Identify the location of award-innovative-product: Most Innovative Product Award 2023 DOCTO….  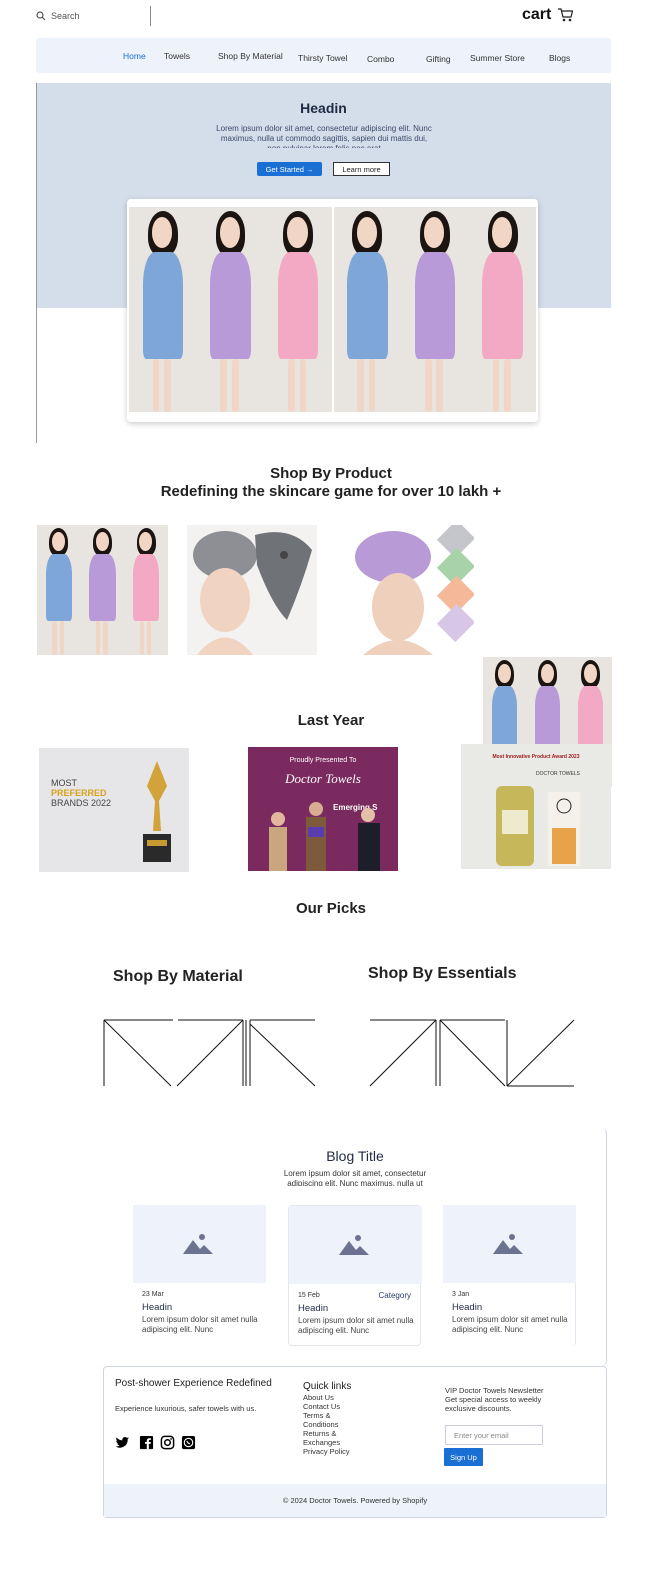
(536, 806).